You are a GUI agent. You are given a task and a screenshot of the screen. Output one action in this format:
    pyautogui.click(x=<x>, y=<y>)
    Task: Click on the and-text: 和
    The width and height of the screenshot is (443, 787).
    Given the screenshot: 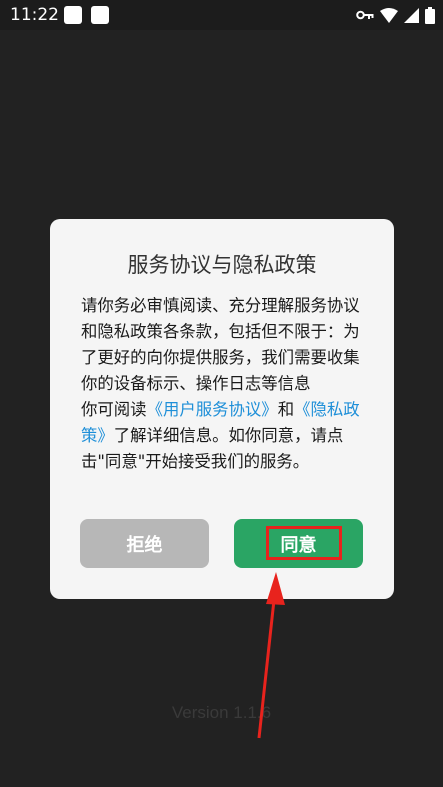 What is the action you would take?
    pyautogui.click(x=286, y=409)
    